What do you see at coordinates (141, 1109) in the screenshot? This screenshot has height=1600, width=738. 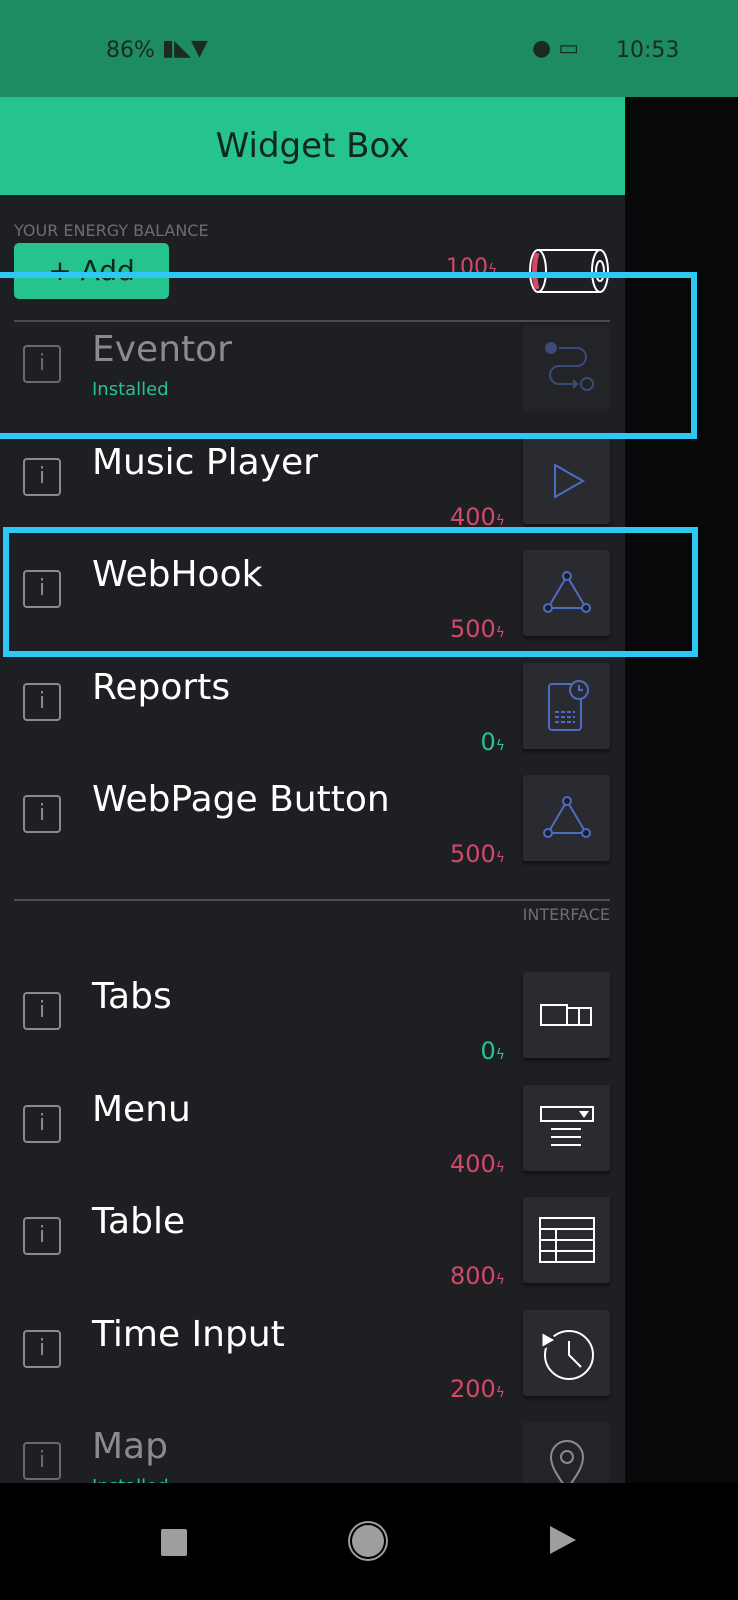 I see `widget-name: Menu` at bounding box center [141, 1109].